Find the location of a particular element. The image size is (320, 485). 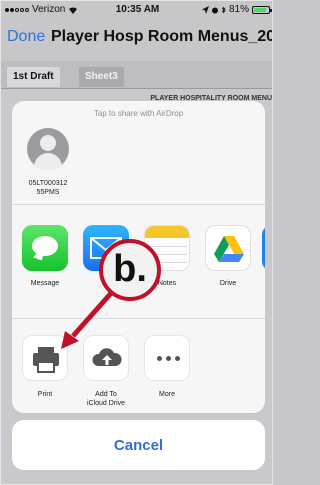

action-label: Print is located at coordinates (45, 394).